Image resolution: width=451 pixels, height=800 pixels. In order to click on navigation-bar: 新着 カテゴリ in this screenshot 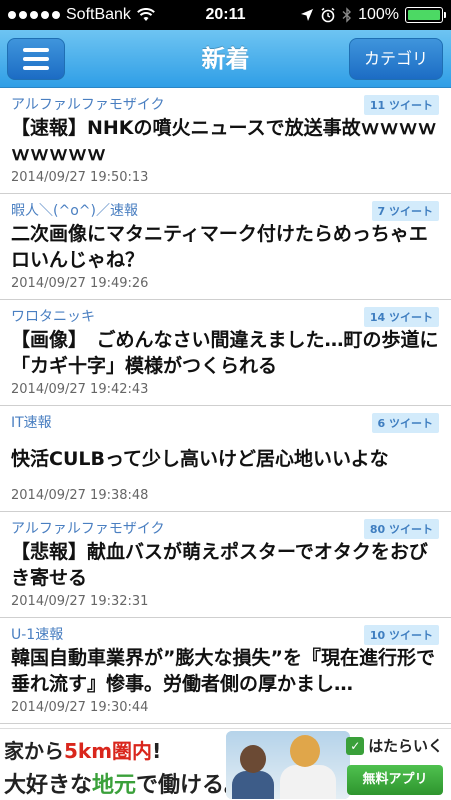, I will do `click(225, 59)`.